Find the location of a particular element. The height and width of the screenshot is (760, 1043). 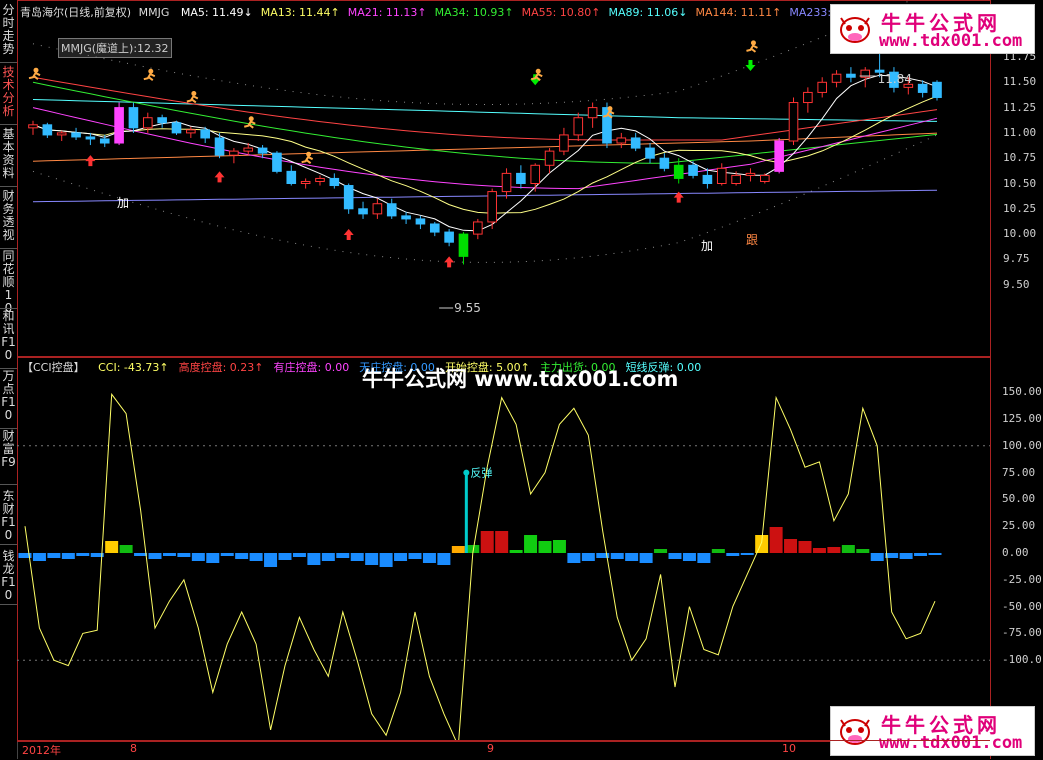

left-tab-4: 同花顺10 is located at coordinates (8, 282).